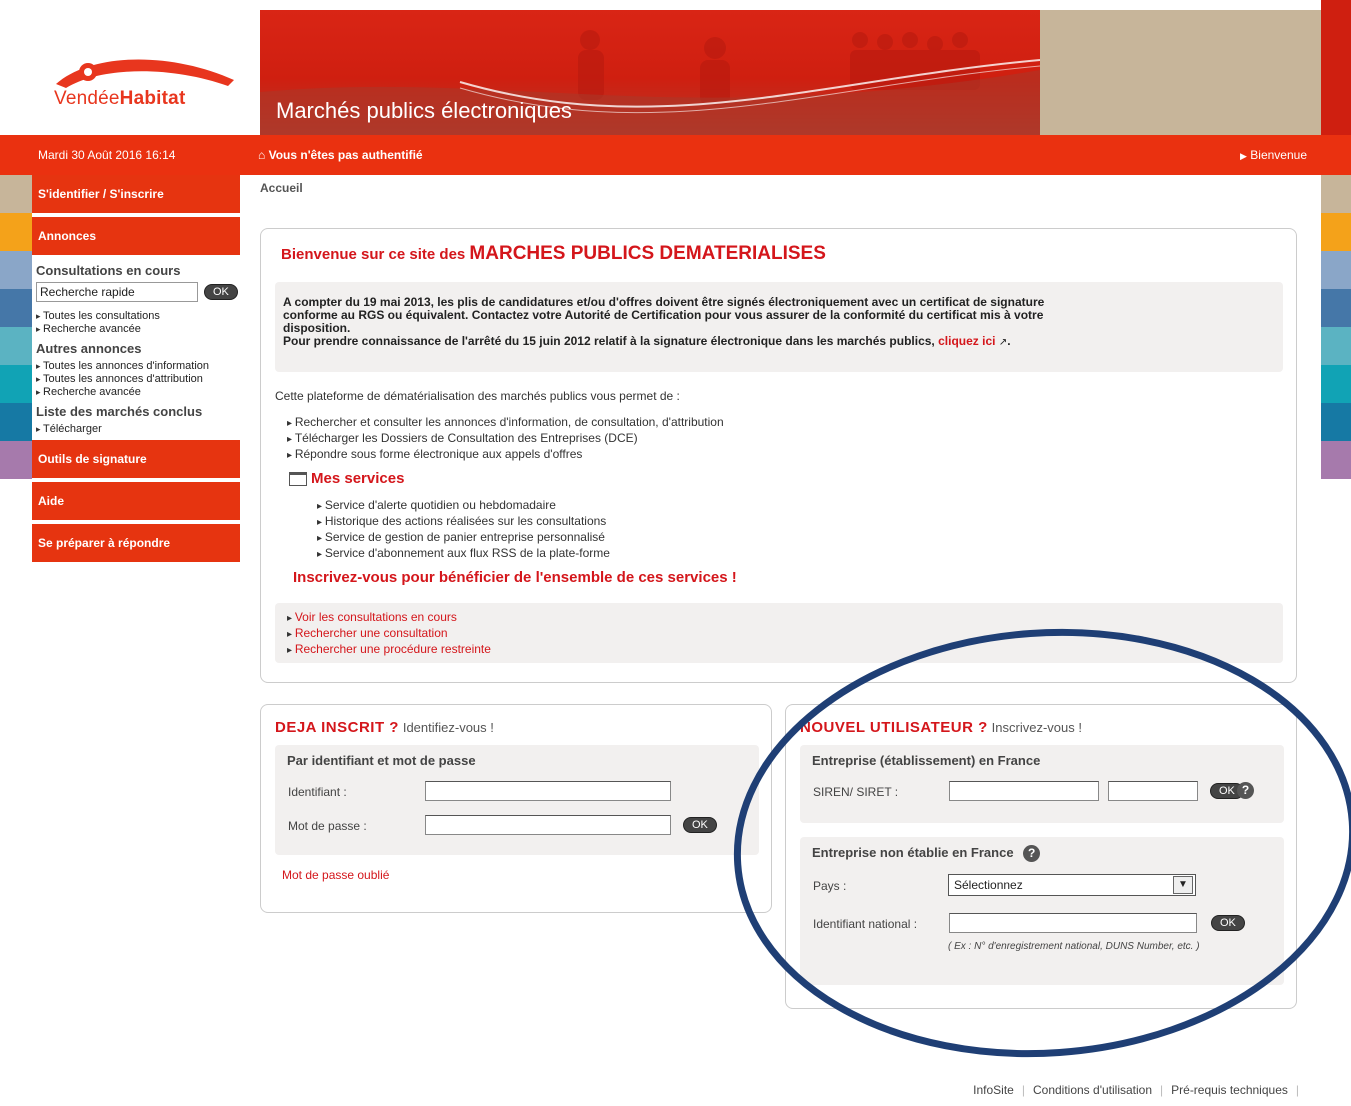  What do you see at coordinates (340, 155) in the screenshot?
I see `auth-status: ⌂ Vous n'êtes pas authentifié` at bounding box center [340, 155].